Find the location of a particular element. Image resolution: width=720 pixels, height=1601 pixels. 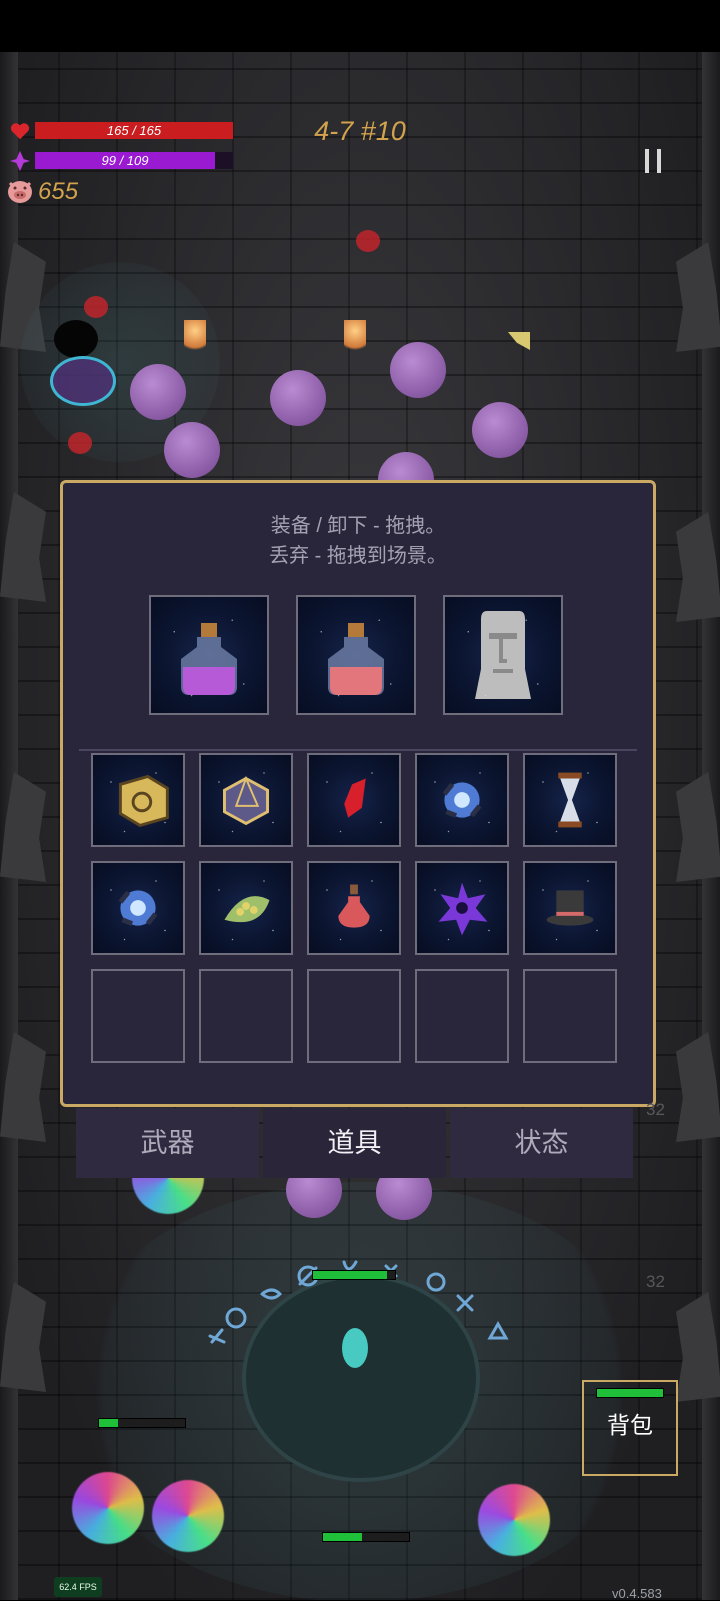

heart-icon is located at coordinates (20, 131).